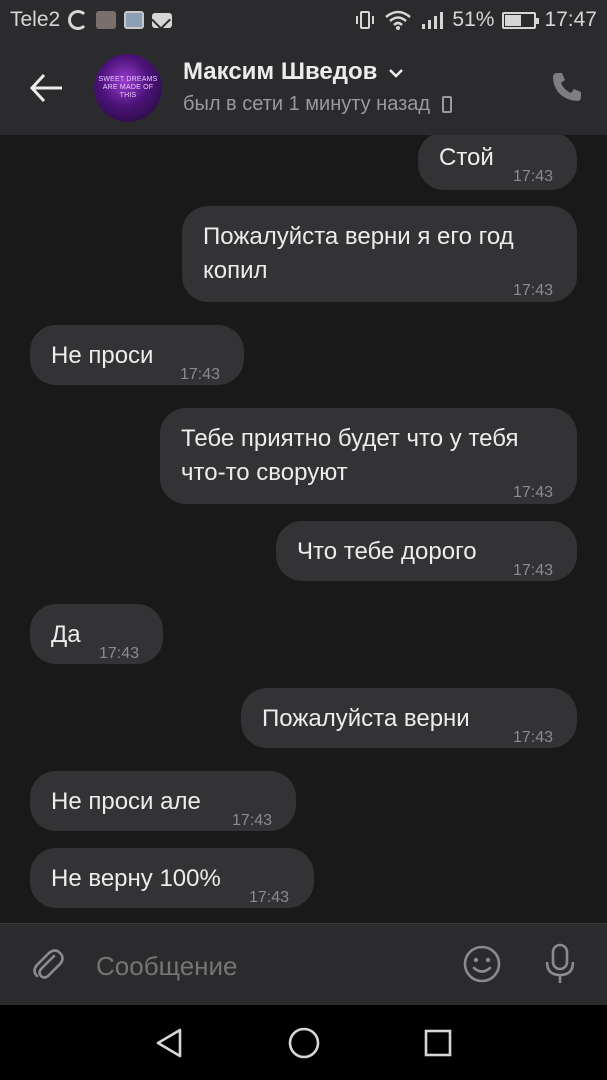 The width and height of the screenshot is (607, 1080). What do you see at coordinates (66, 634) in the screenshot?
I see `message-text: Да` at bounding box center [66, 634].